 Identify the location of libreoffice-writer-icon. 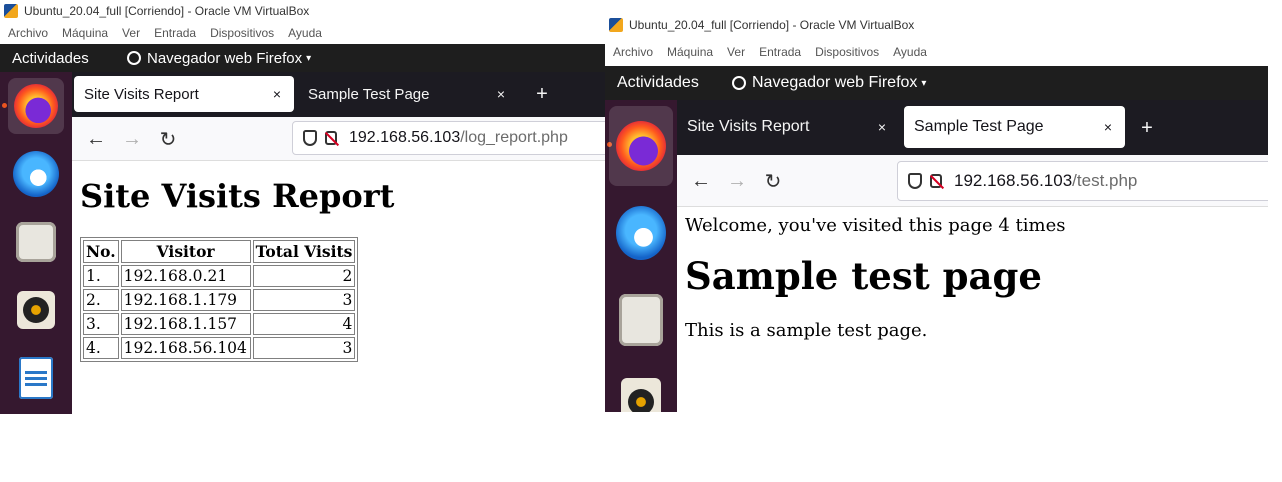
(36, 378).